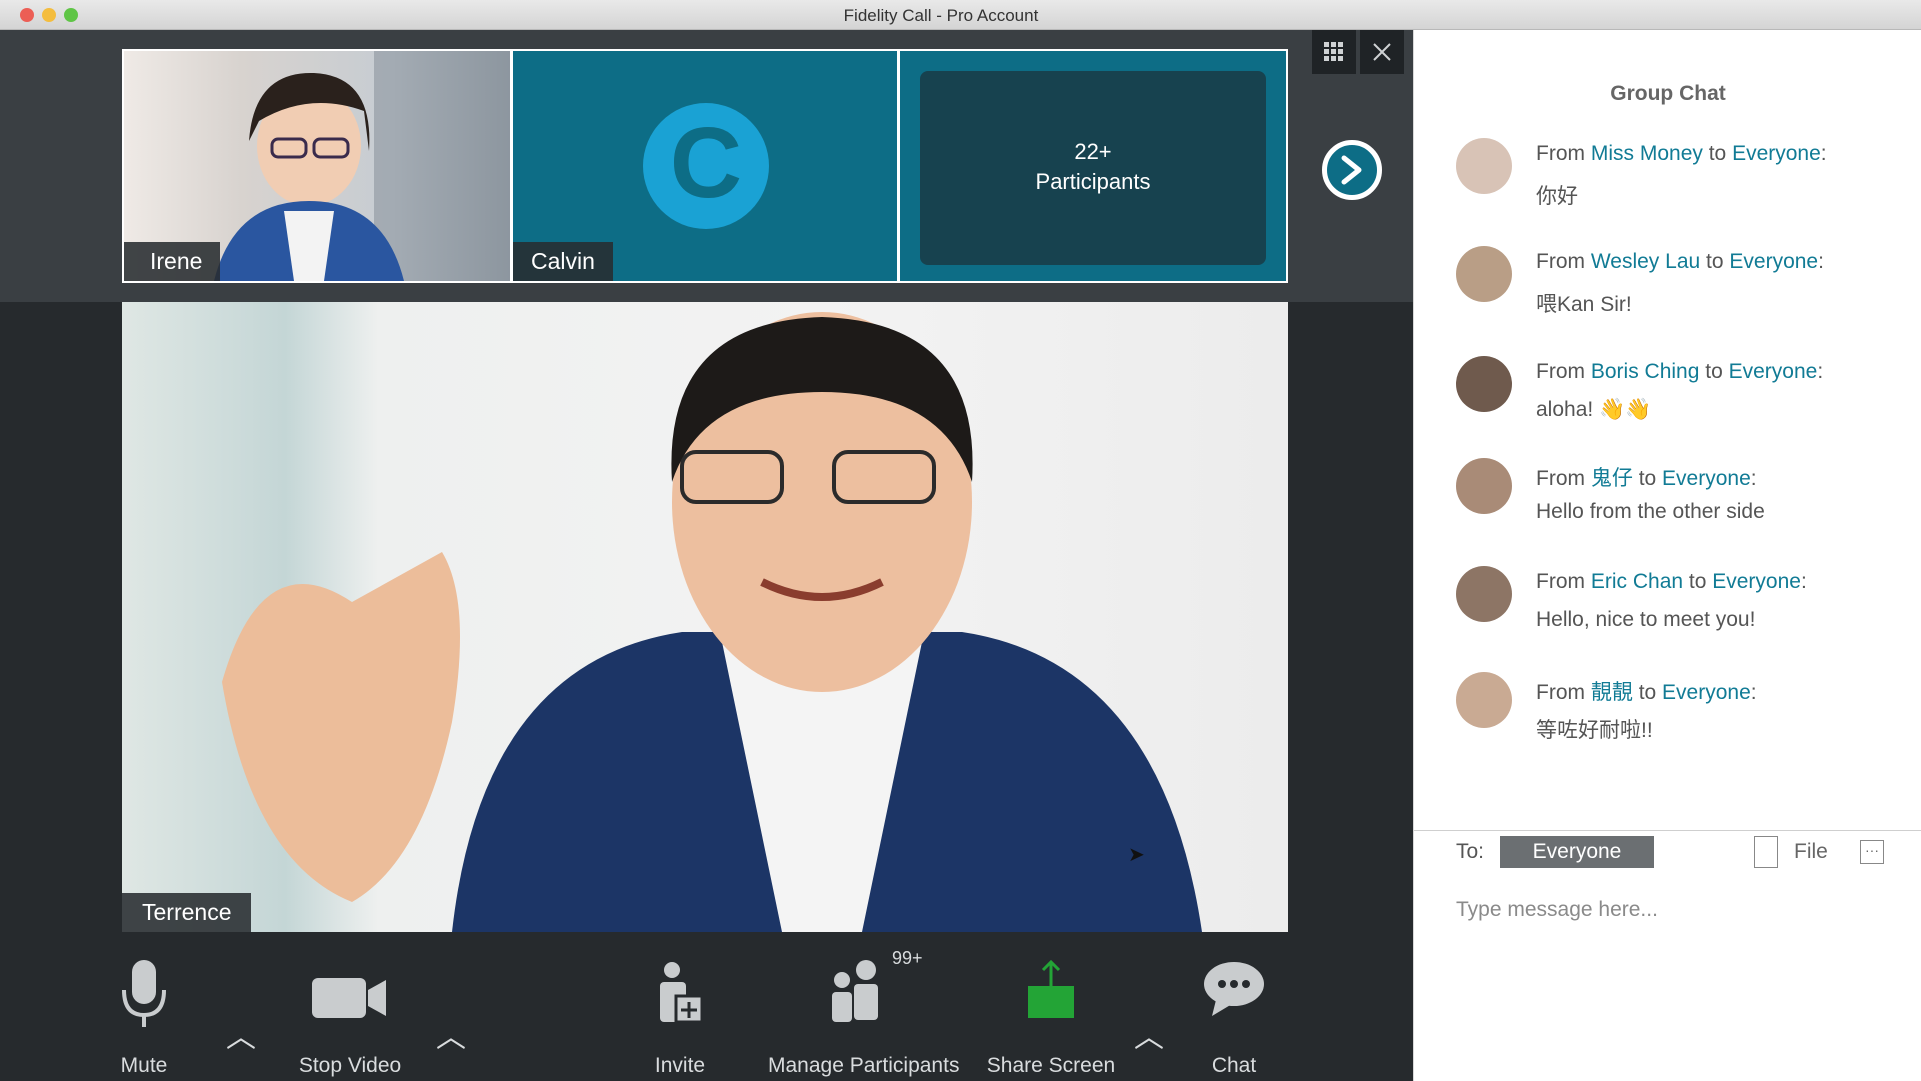  I want to click on message-text: 等咗好耐啦!!, so click(1594, 730).